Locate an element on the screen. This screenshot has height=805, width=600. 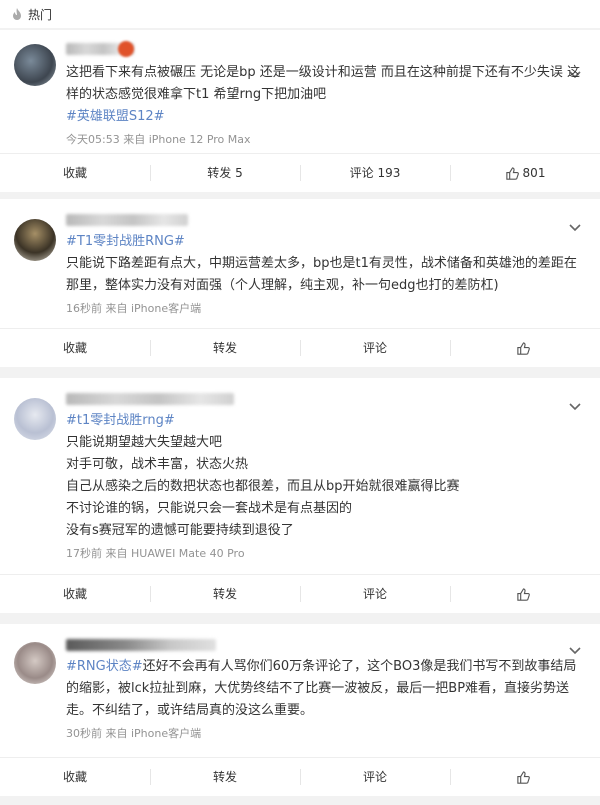
post-time: 17秒前 is located at coordinates (84, 553).